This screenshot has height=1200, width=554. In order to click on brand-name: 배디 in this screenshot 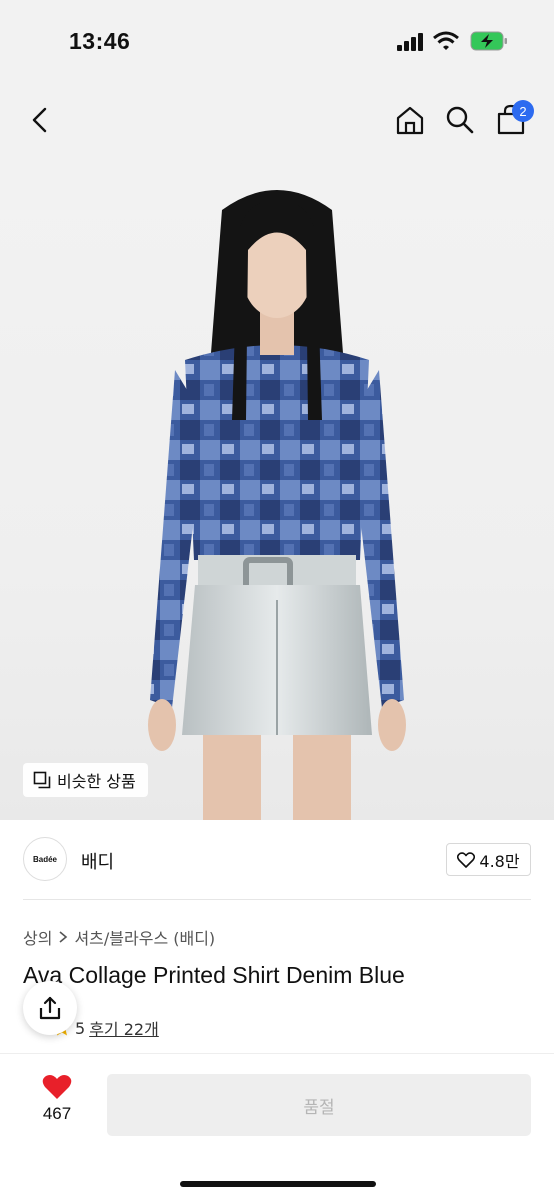, I will do `click(97, 861)`.